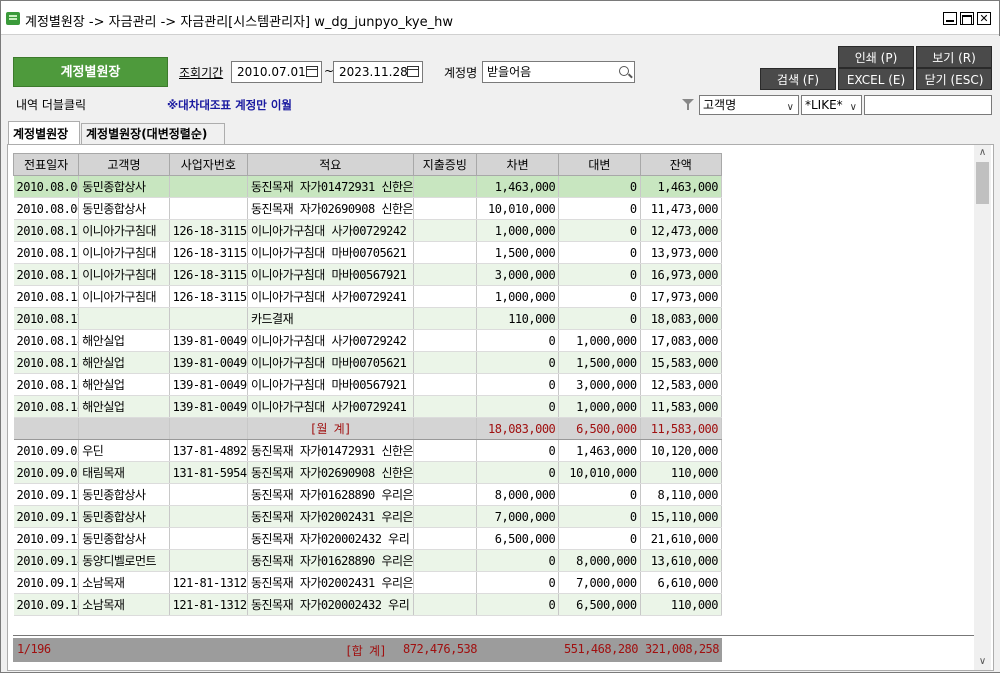  Describe the element at coordinates (517, 164) in the screenshot. I see `column-header: 차변` at that location.